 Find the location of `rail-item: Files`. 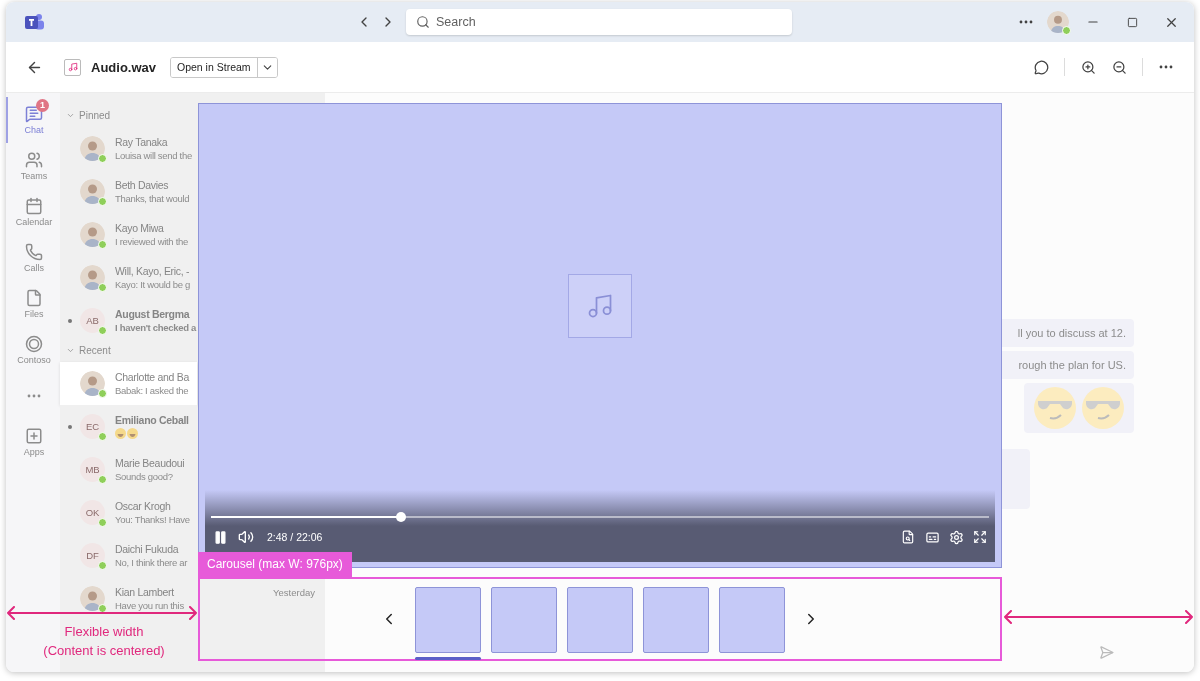

rail-item: Files is located at coordinates (33, 304).